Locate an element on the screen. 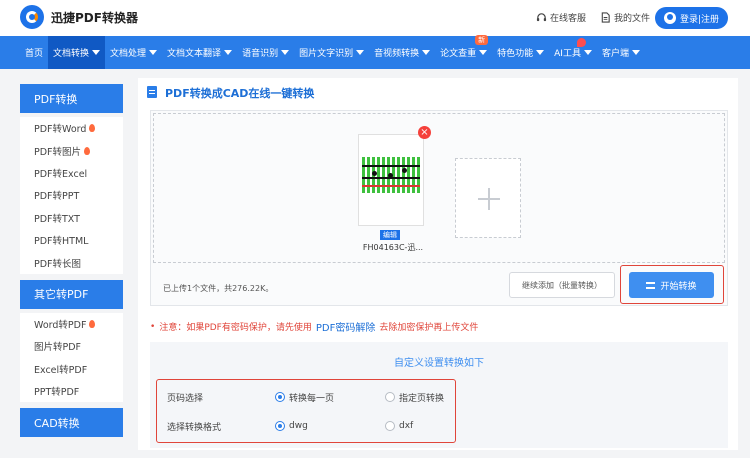 The image size is (750, 458). sidebar-group-title: CAD转换 is located at coordinates (71, 423).